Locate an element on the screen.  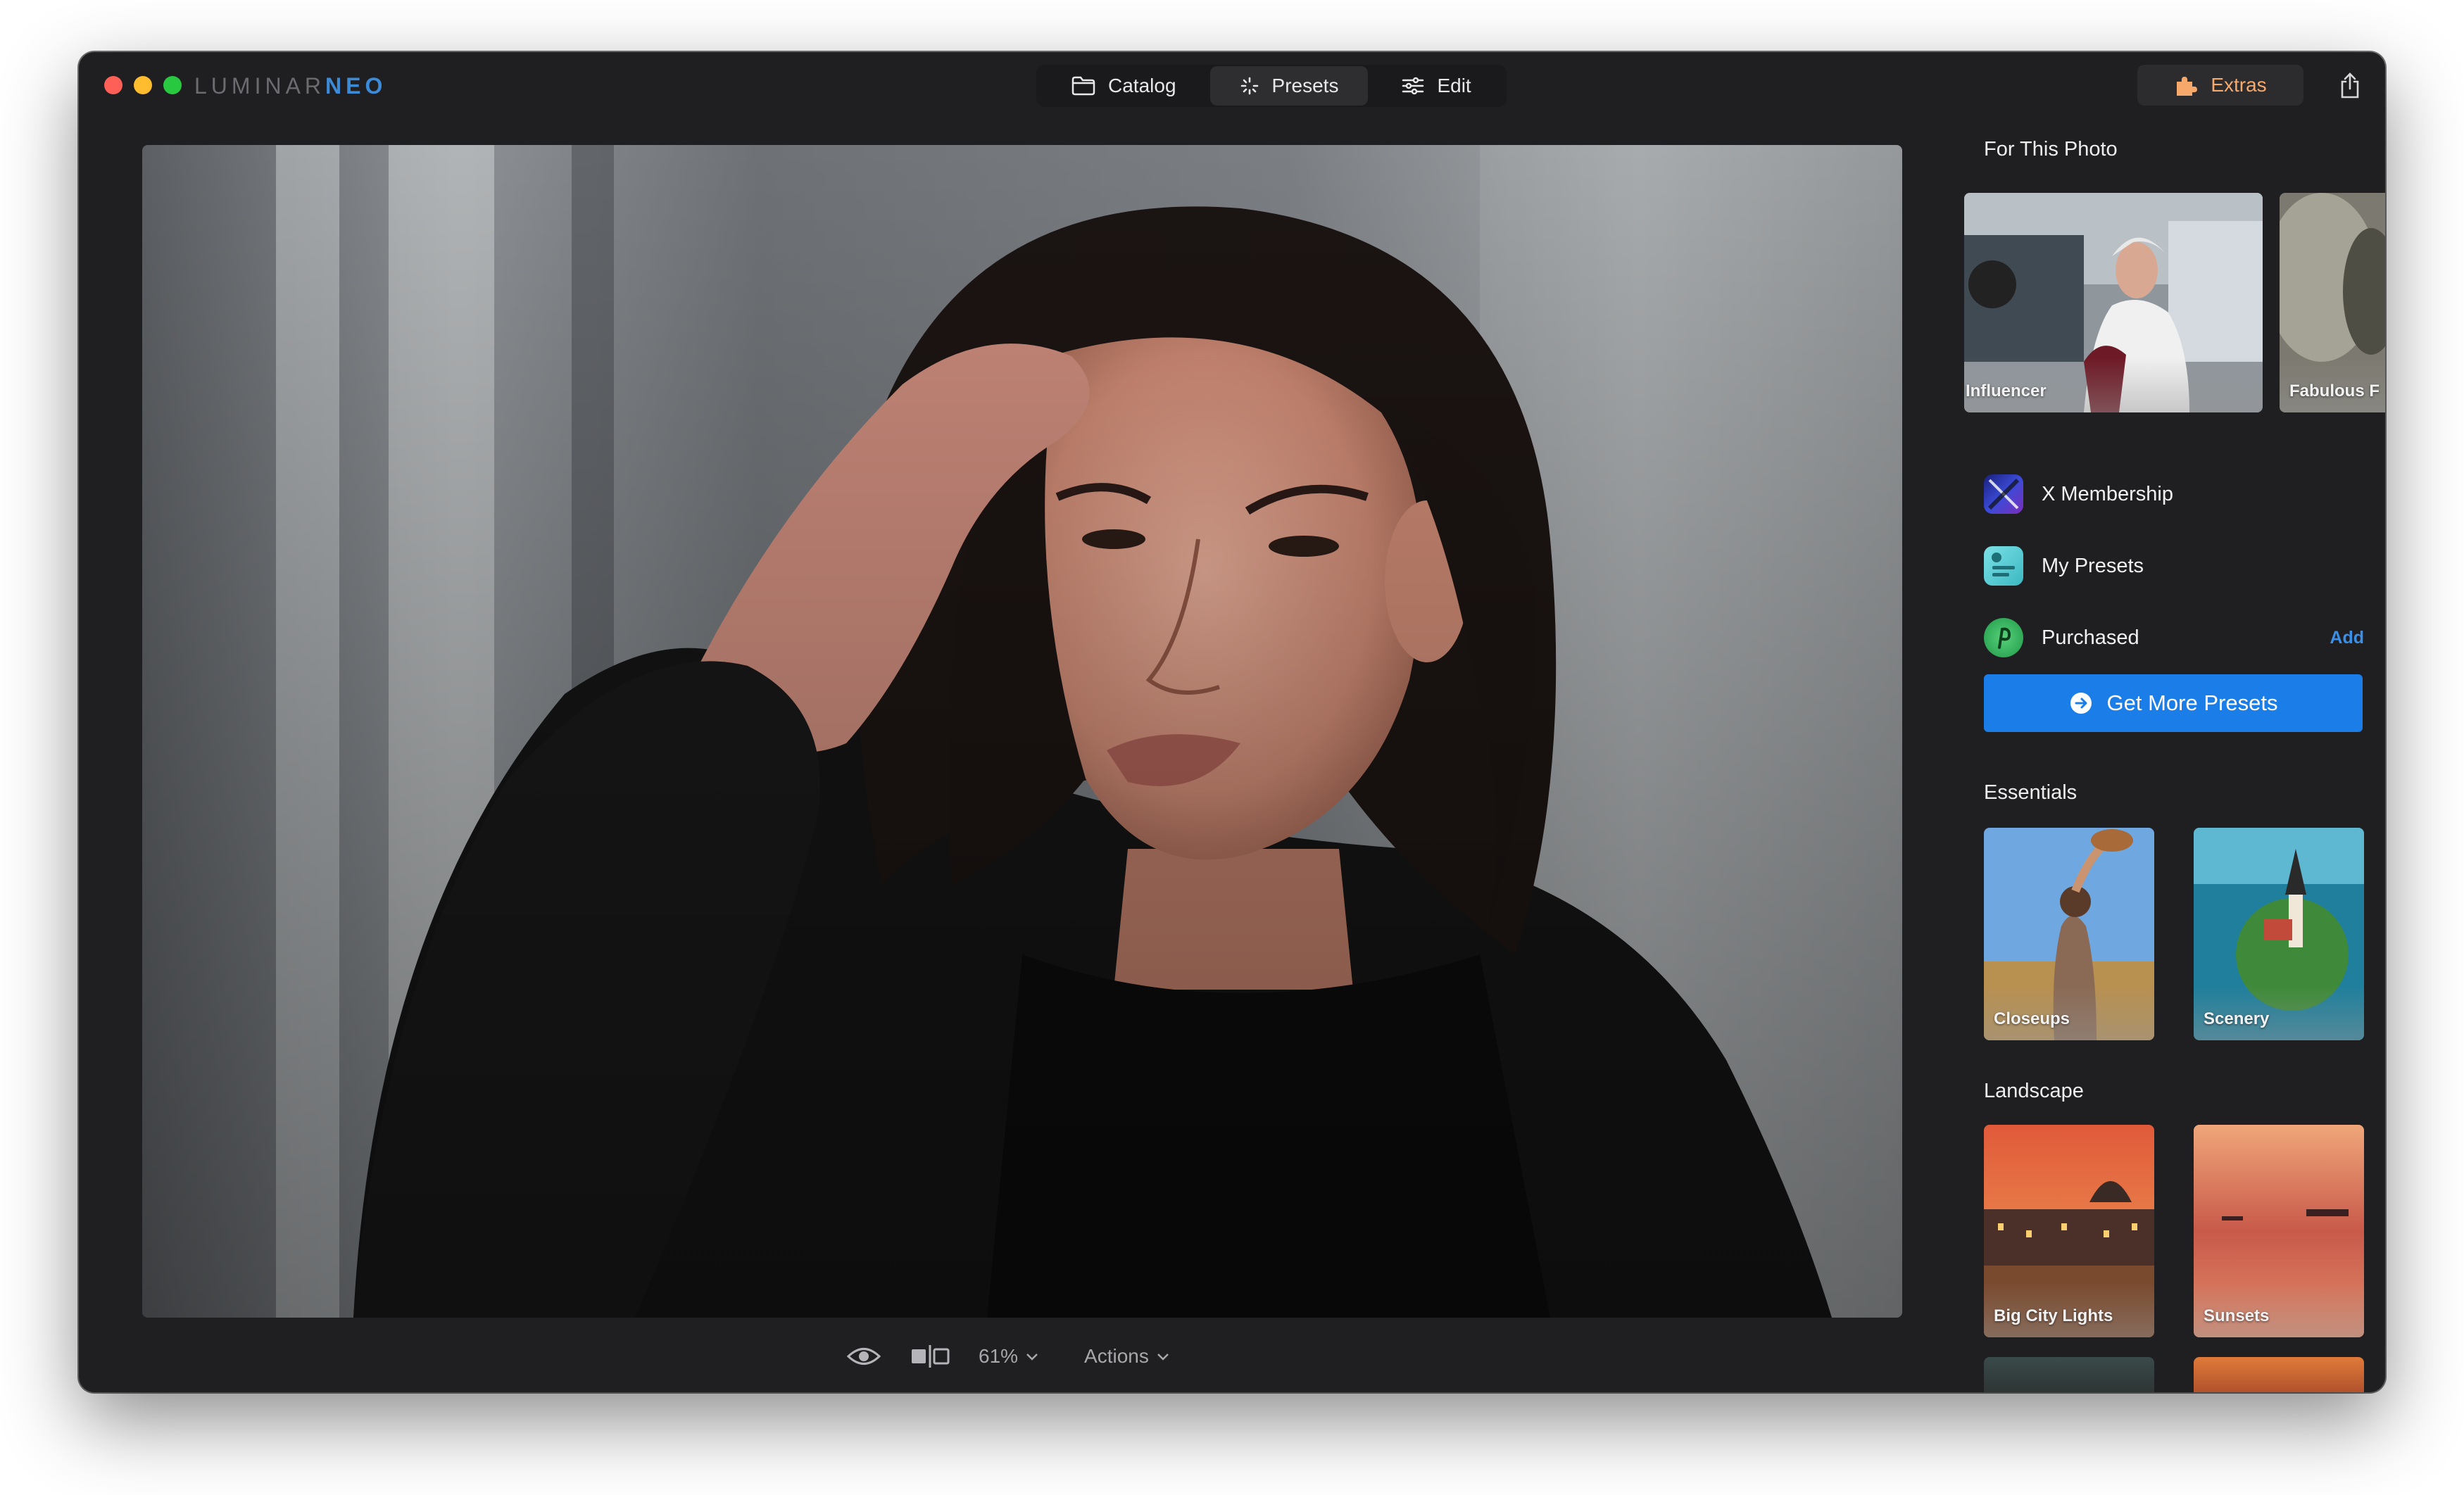
view-toolbar: 61% Actions is located at coordinates (1008, 1356).